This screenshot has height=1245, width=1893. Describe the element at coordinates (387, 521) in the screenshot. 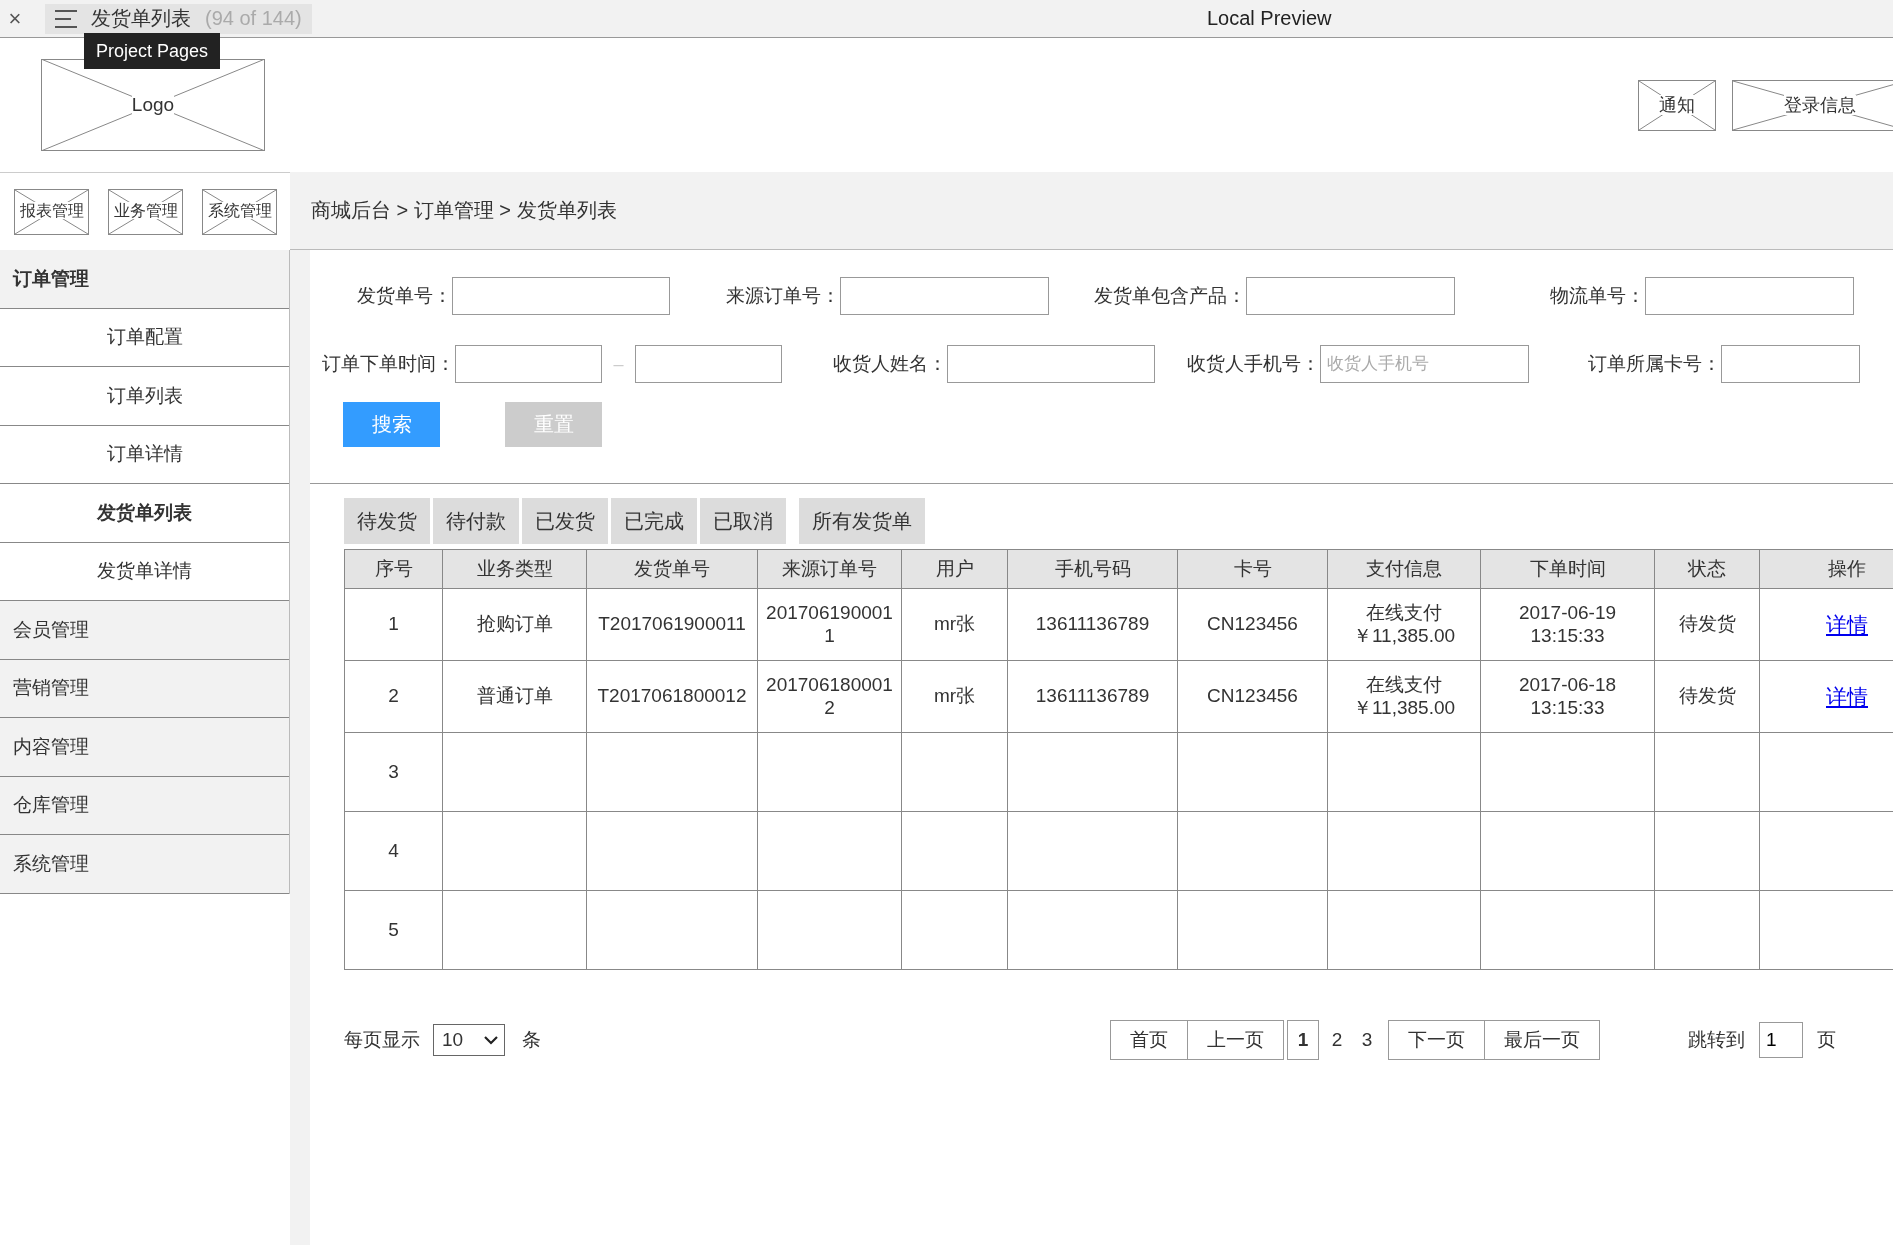

I see `status-tab: 待发货` at that location.